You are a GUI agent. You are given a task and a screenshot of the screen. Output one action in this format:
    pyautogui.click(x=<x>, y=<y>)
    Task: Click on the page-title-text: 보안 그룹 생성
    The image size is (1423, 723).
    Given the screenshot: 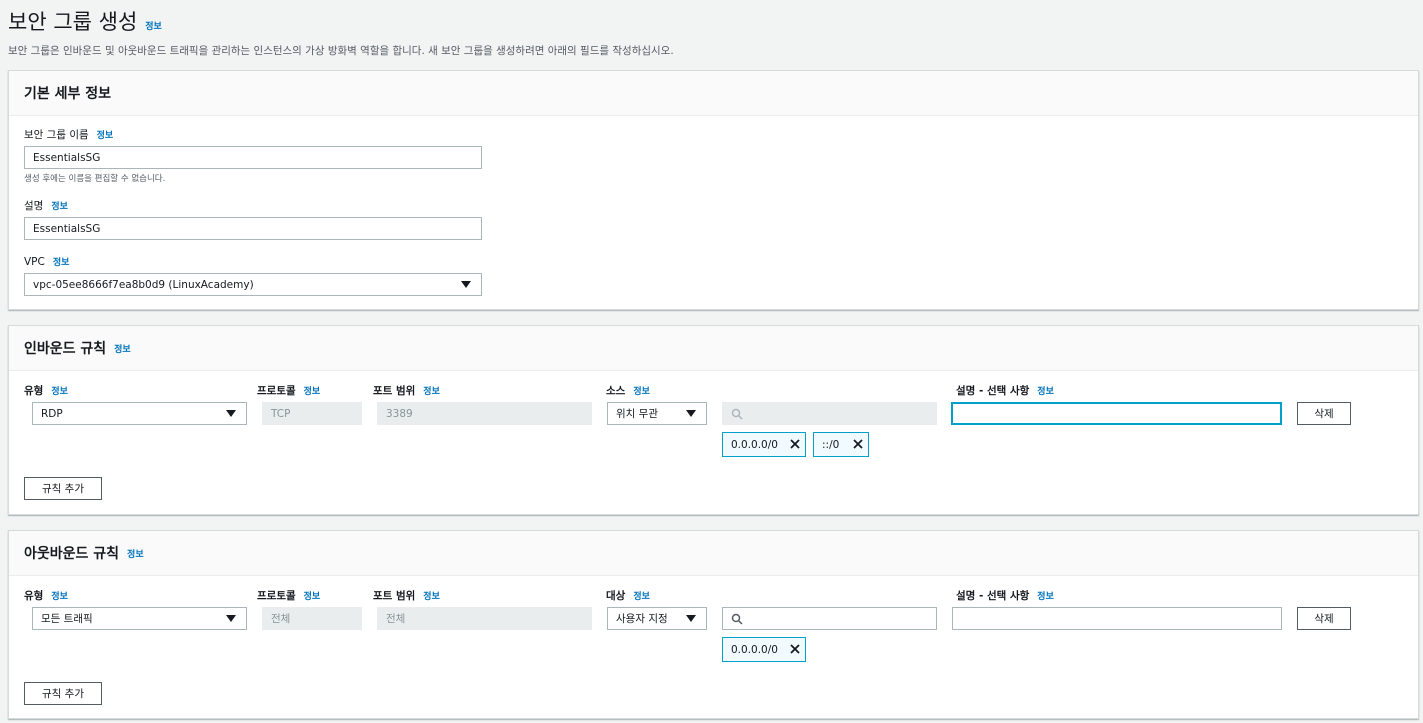 What is the action you would take?
    pyautogui.click(x=73, y=22)
    